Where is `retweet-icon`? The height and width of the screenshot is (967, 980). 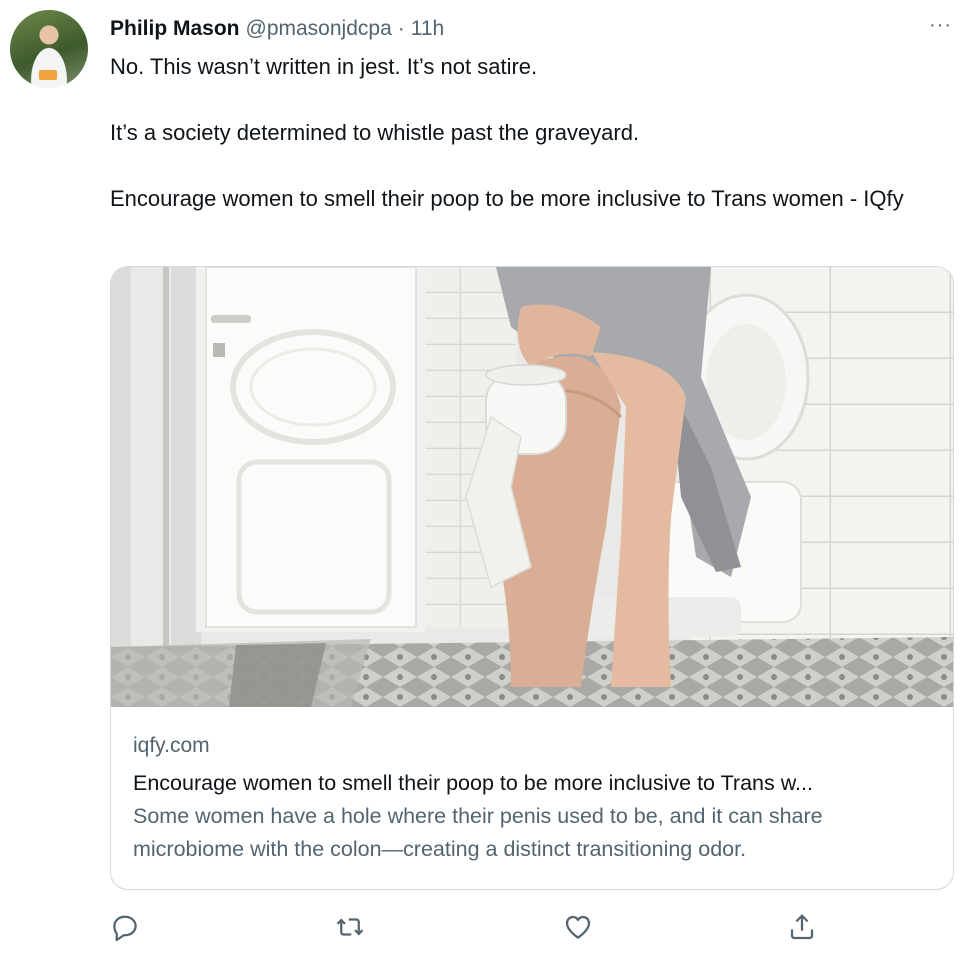
retweet-icon is located at coordinates (350, 927).